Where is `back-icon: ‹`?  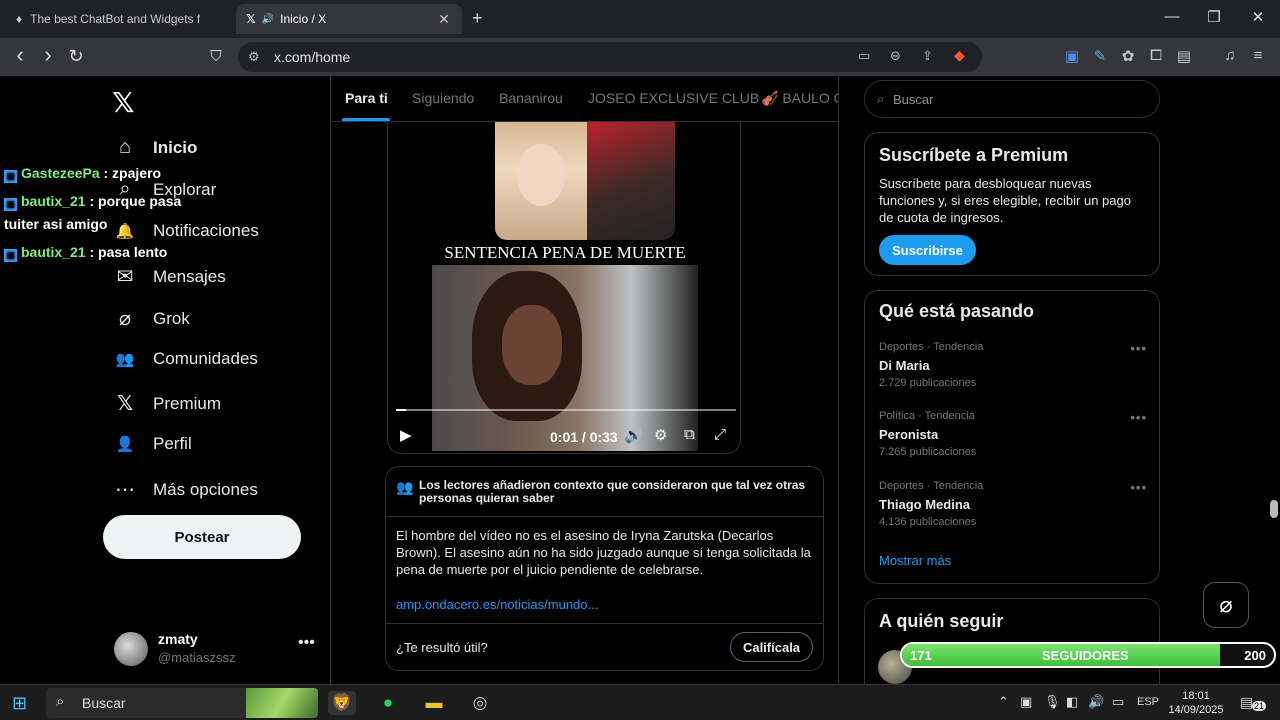
back-icon: ‹ is located at coordinates (20, 55).